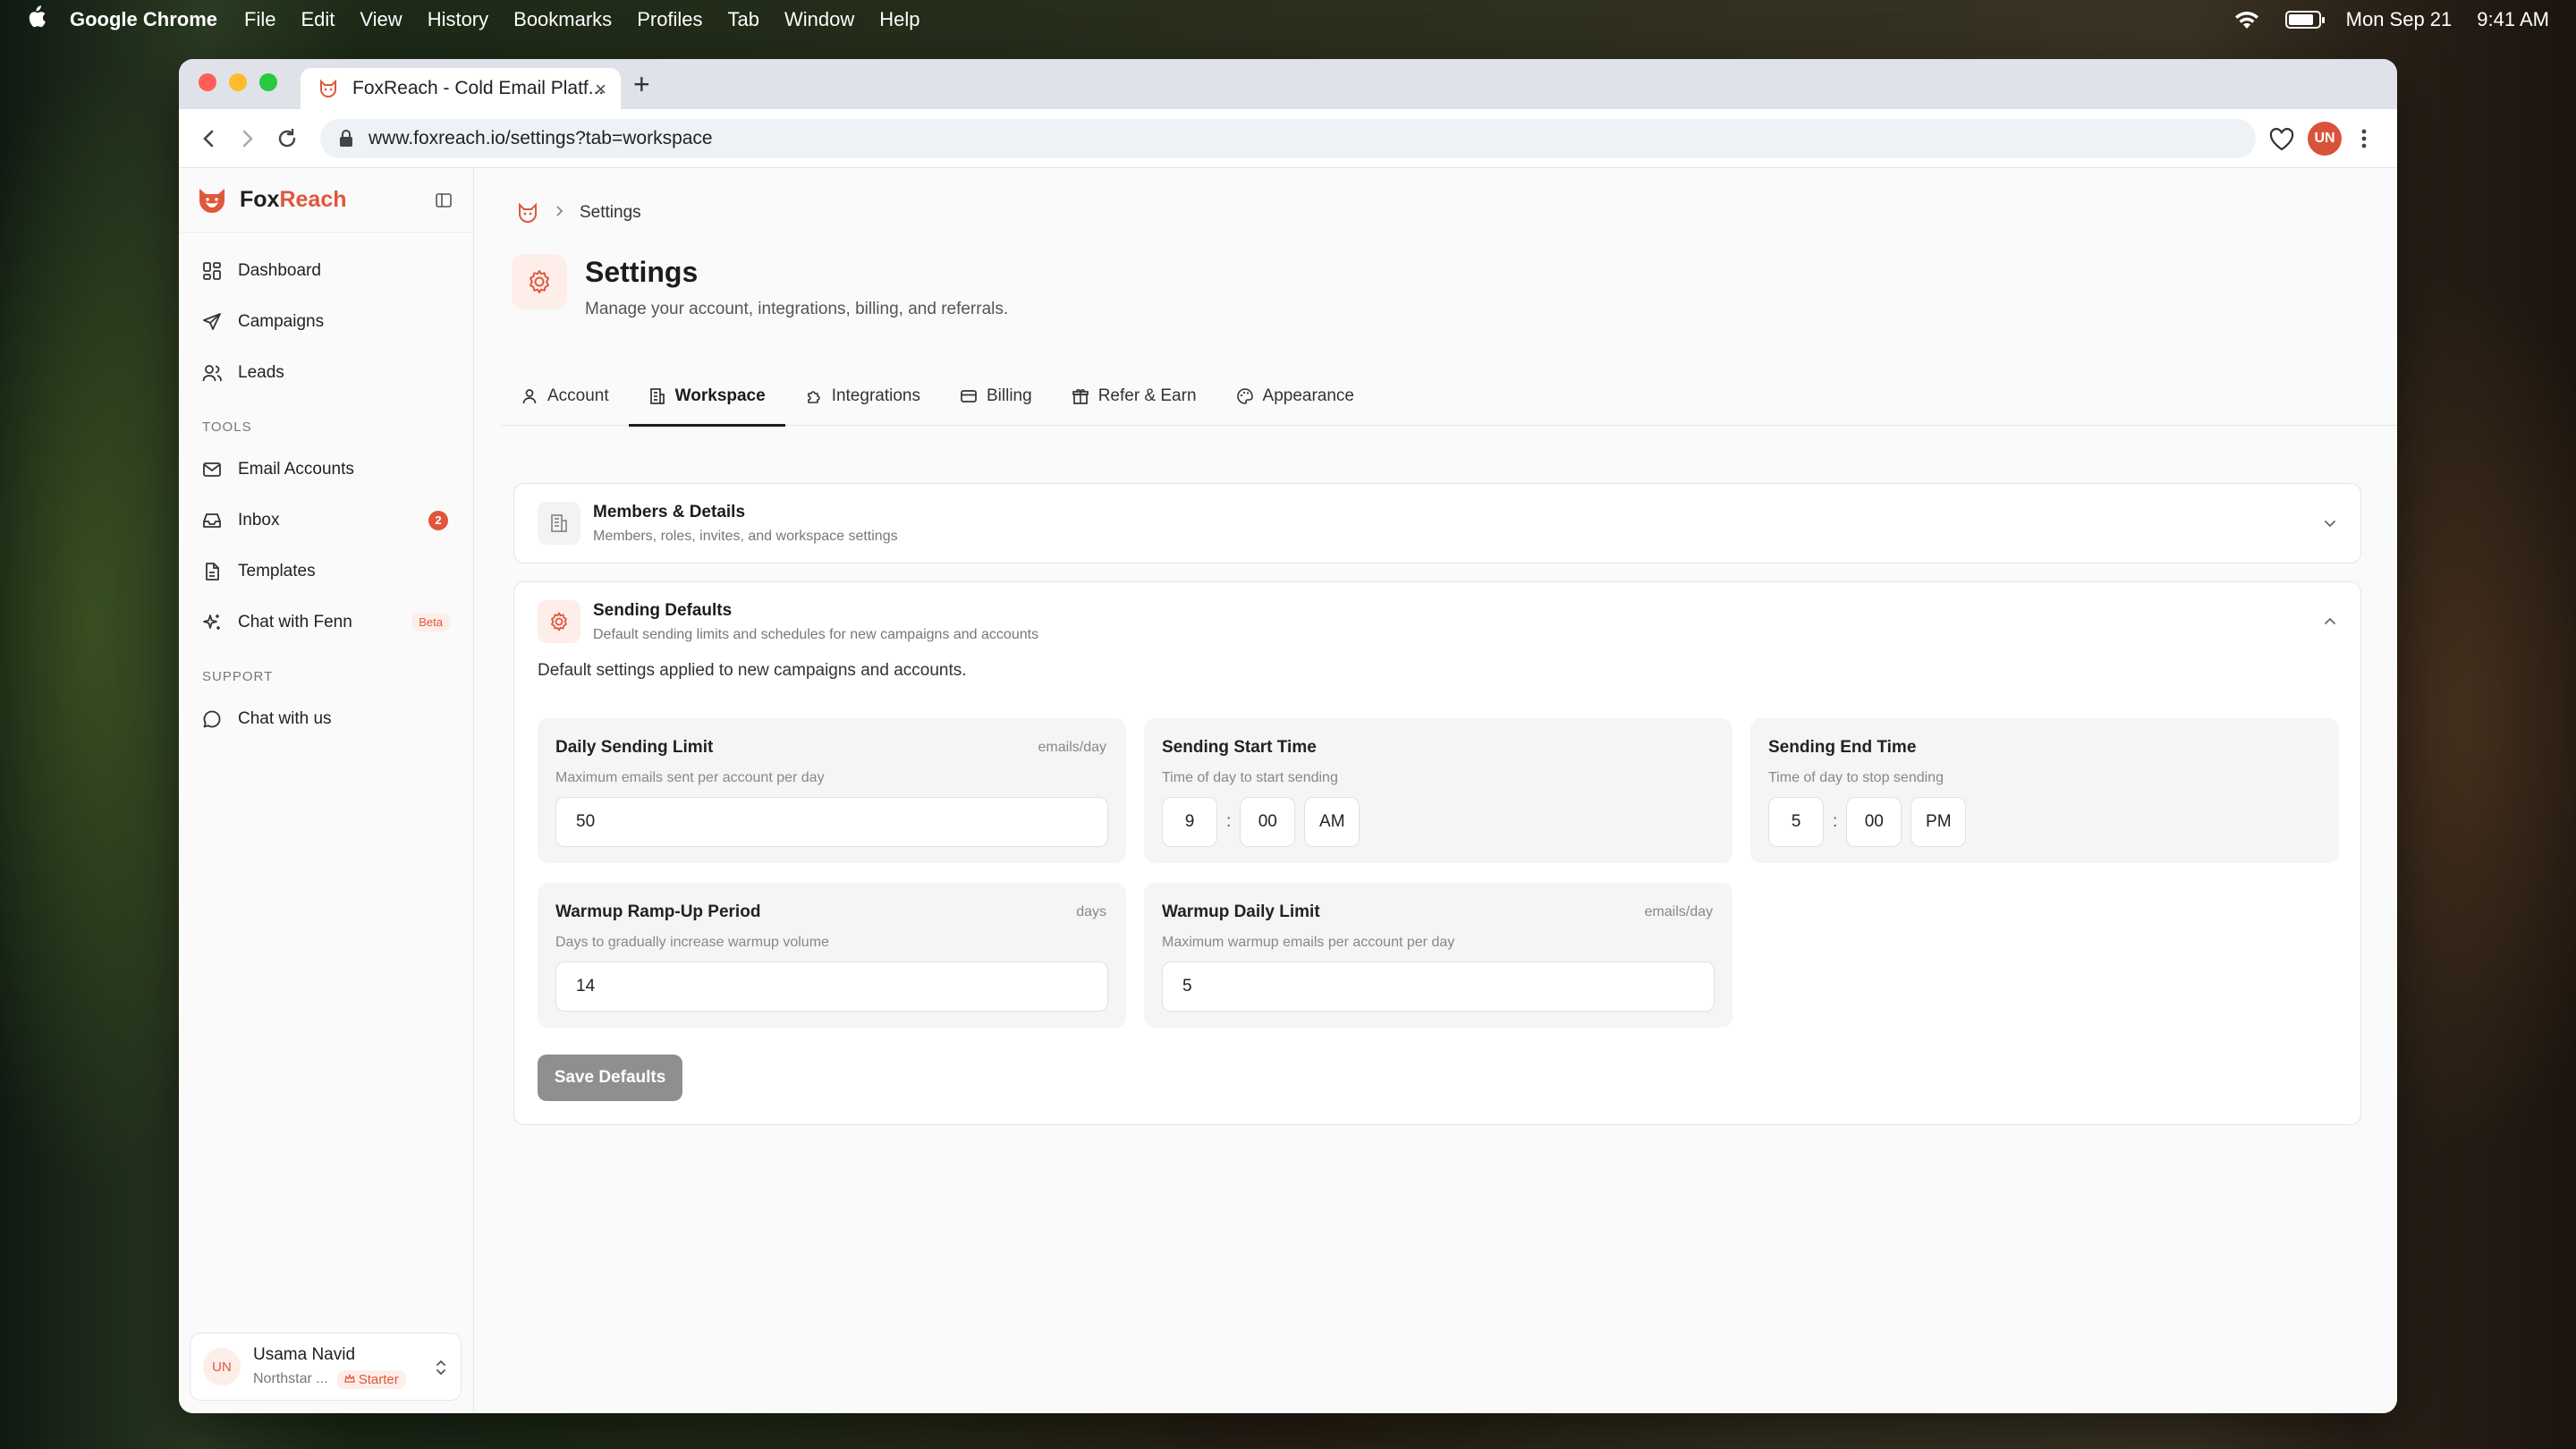 This screenshot has width=2576, height=1449. Describe the element at coordinates (541, 138) in the screenshot. I see `address-url: www.foxreach.io/settings?tab=workspace` at that location.